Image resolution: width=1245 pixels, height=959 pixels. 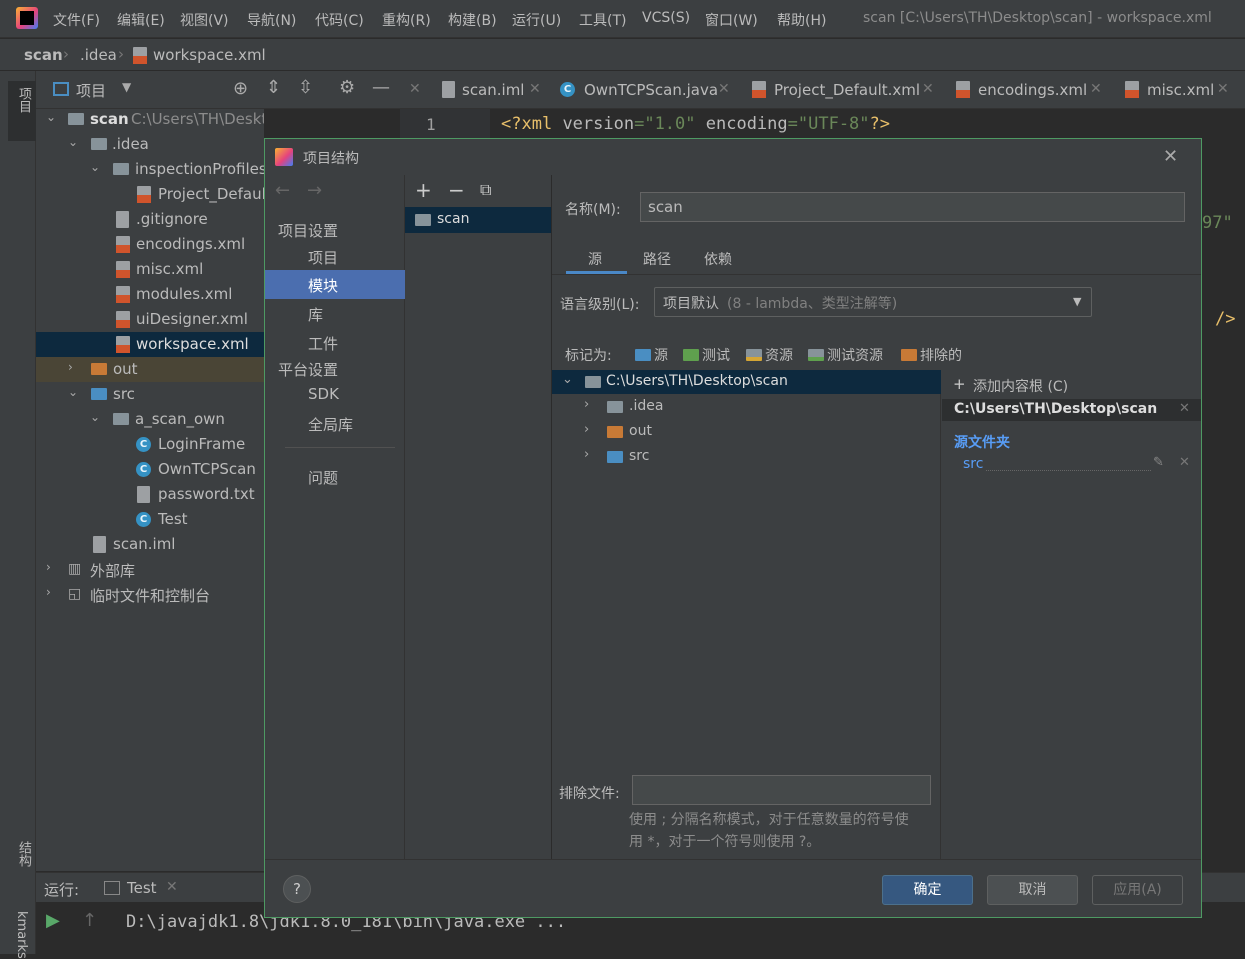 What do you see at coordinates (150, 194) in the screenshot?
I see `tree-row: Project_Defaul` at bounding box center [150, 194].